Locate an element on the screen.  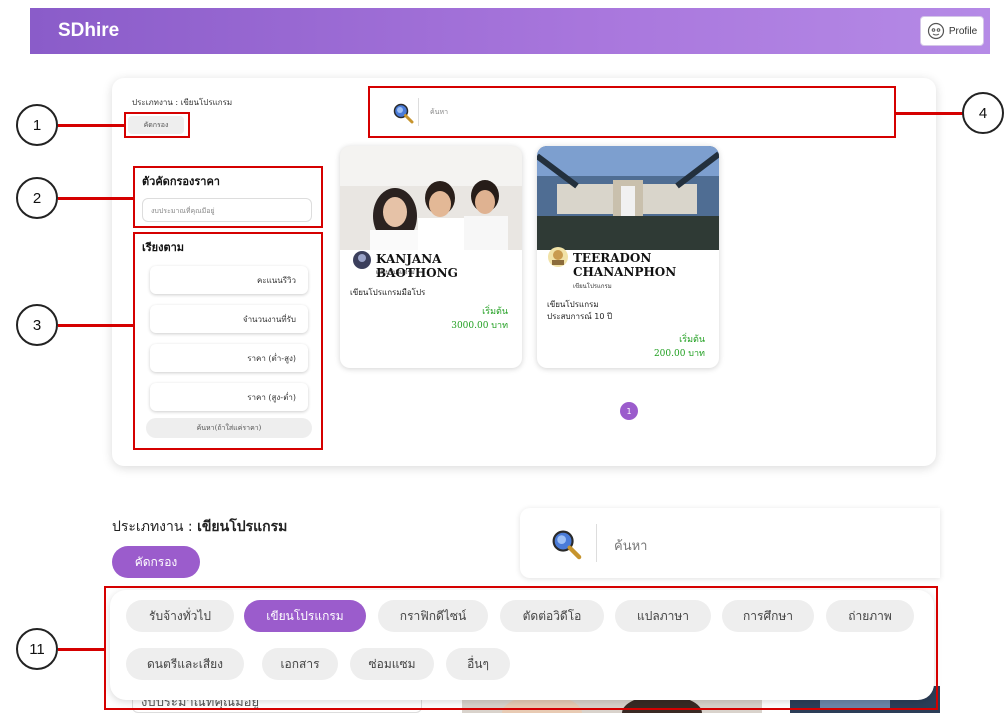
bottom-filter-button: คัดกรอง is located at coordinates (156, 562).